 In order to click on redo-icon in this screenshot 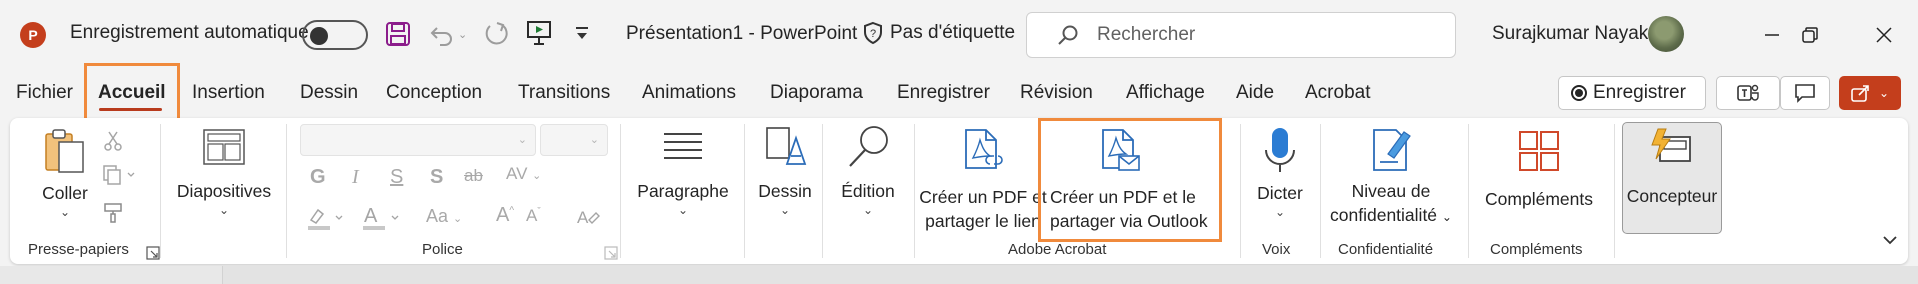, I will do `click(496, 34)`.